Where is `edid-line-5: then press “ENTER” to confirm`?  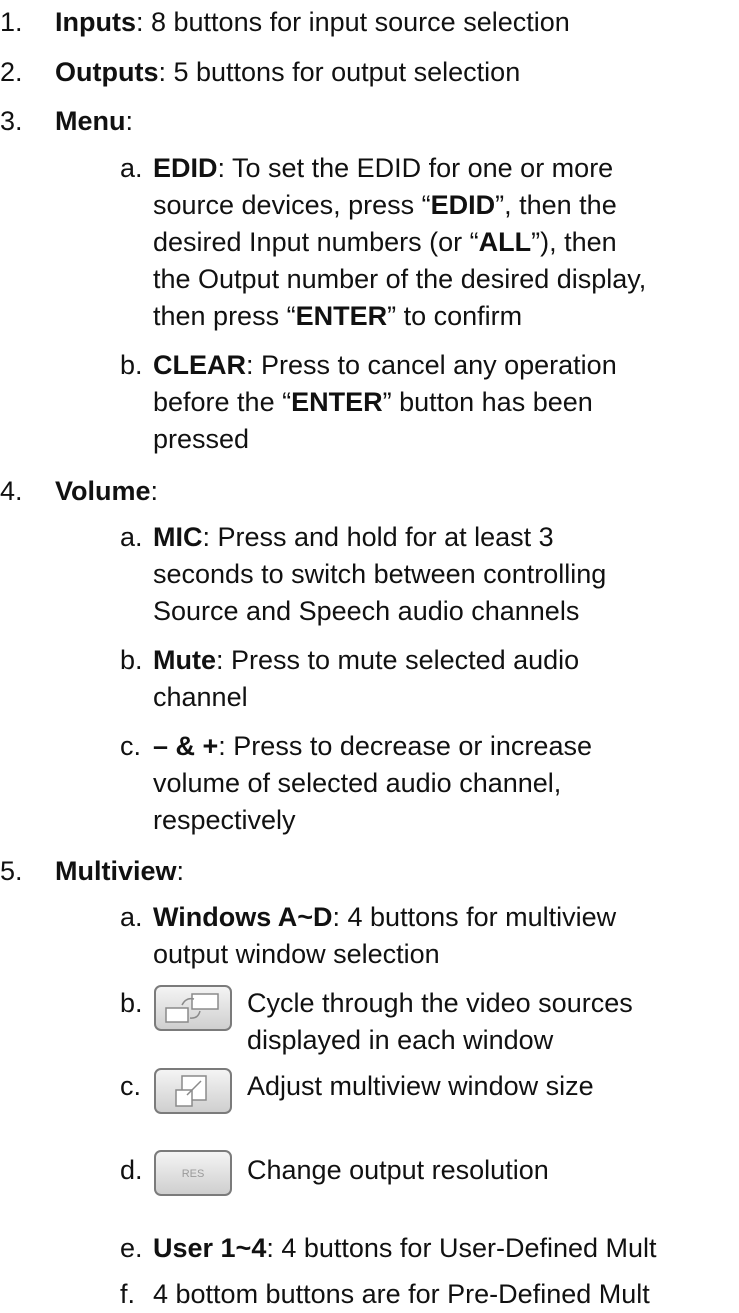
edid-line-5: then press “ENTER” to confirm is located at coordinates (337, 316).